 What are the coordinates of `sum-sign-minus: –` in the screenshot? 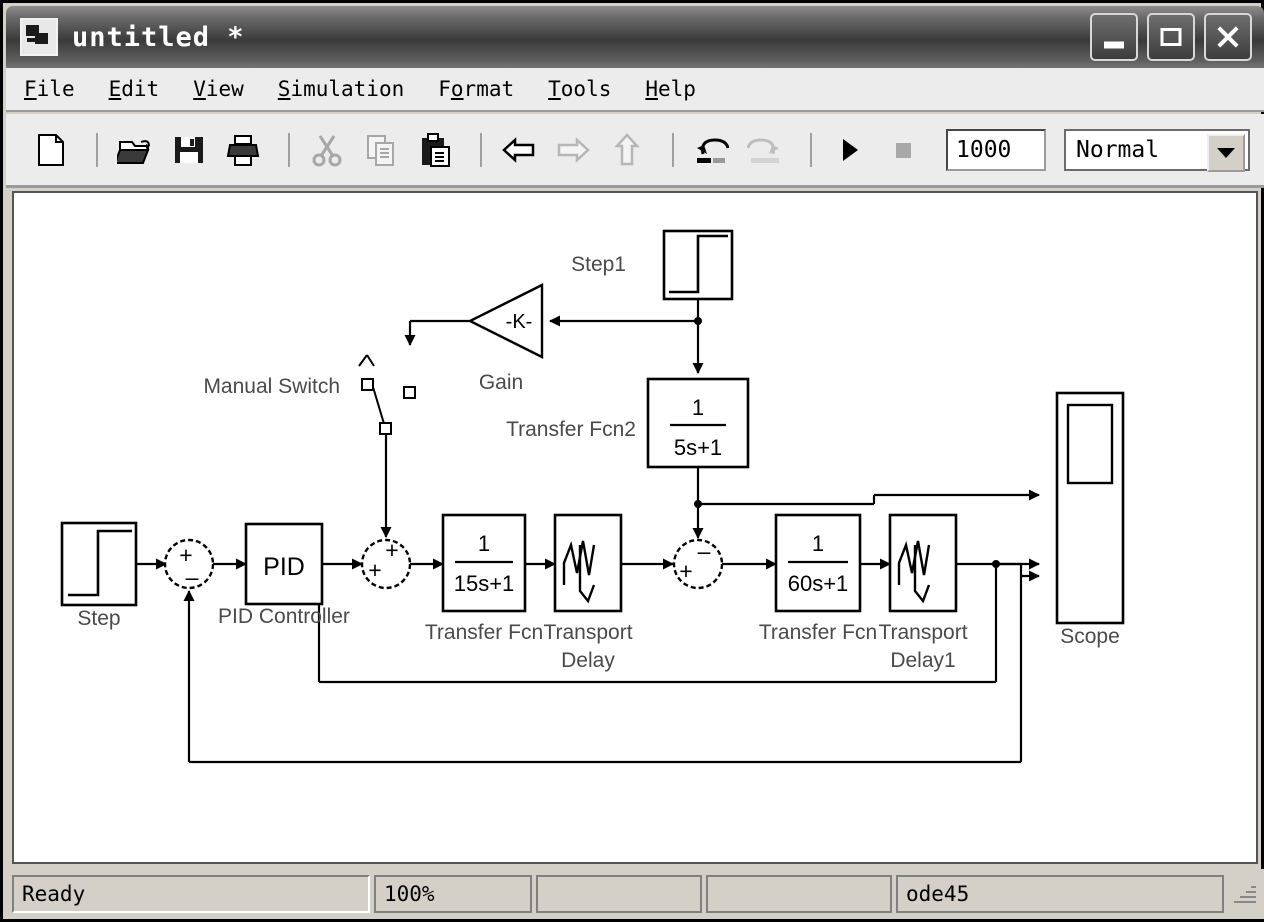 It's located at (192, 577).